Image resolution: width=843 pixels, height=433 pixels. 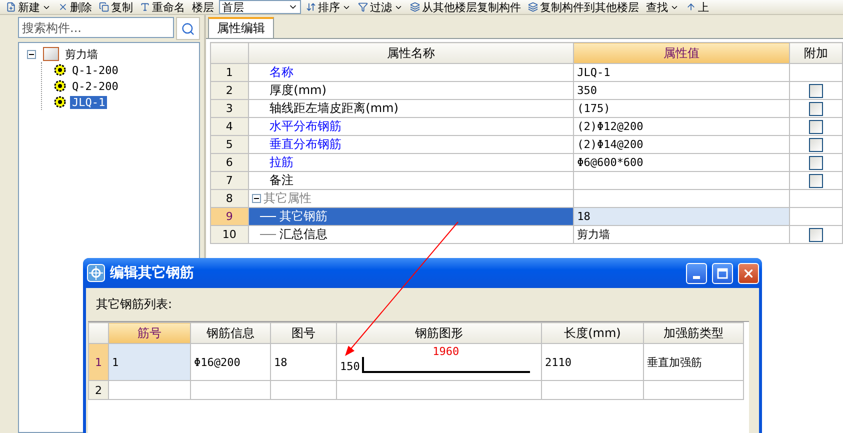 What do you see at coordinates (583, 7) in the screenshot?
I see `toolbar-button: 复制构件到其他楼层` at bounding box center [583, 7].